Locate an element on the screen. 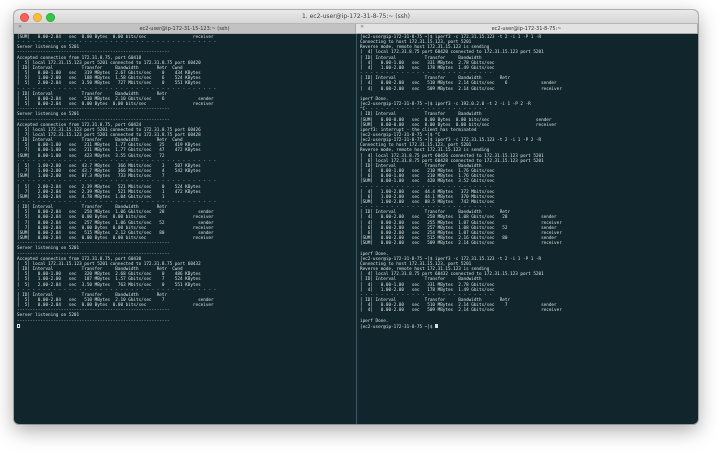 The image size is (720, 456). window-controls is located at coordinates (37, 17).